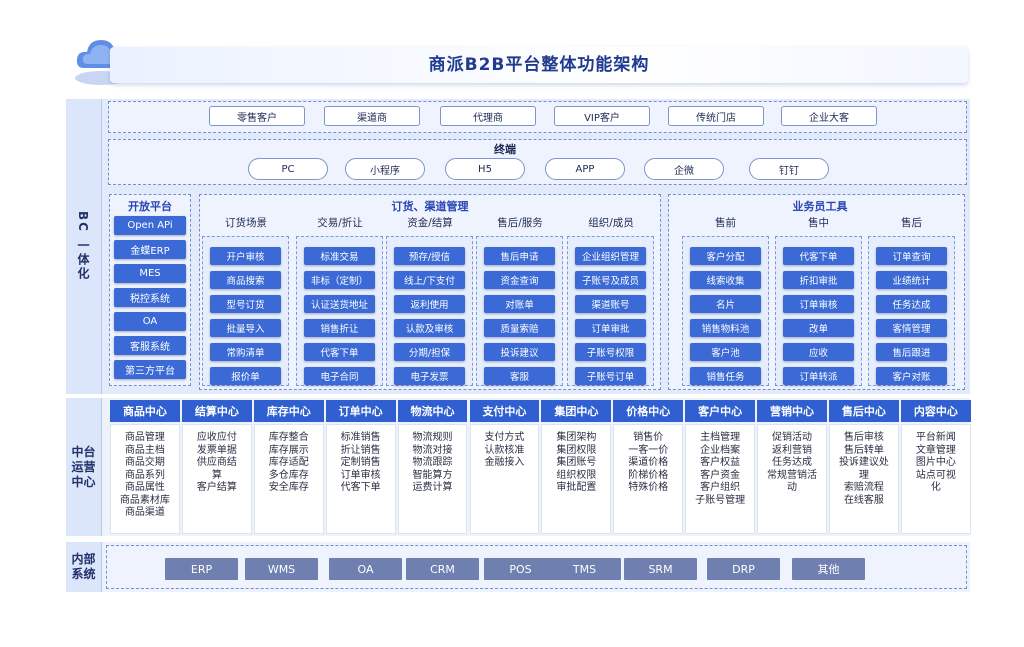 The height and width of the screenshot is (647, 1024). What do you see at coordinates (648, 462) in the screenshot?
I see `center-description: 销售价 一客一价 渠道价格 阶梯价格 特殊价格` at bounding box center [648, 462].